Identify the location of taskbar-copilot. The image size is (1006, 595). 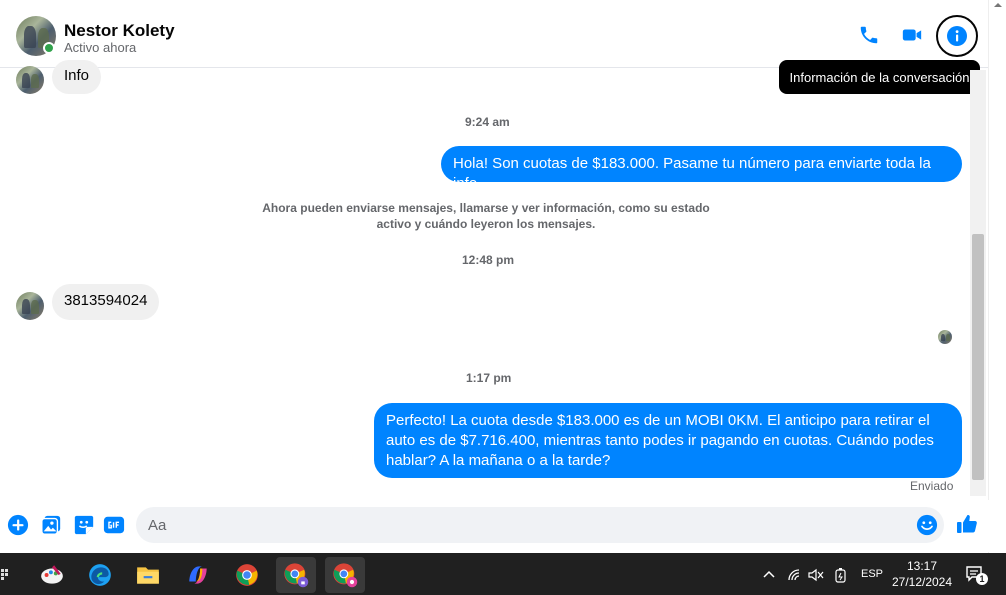
(198, 575).